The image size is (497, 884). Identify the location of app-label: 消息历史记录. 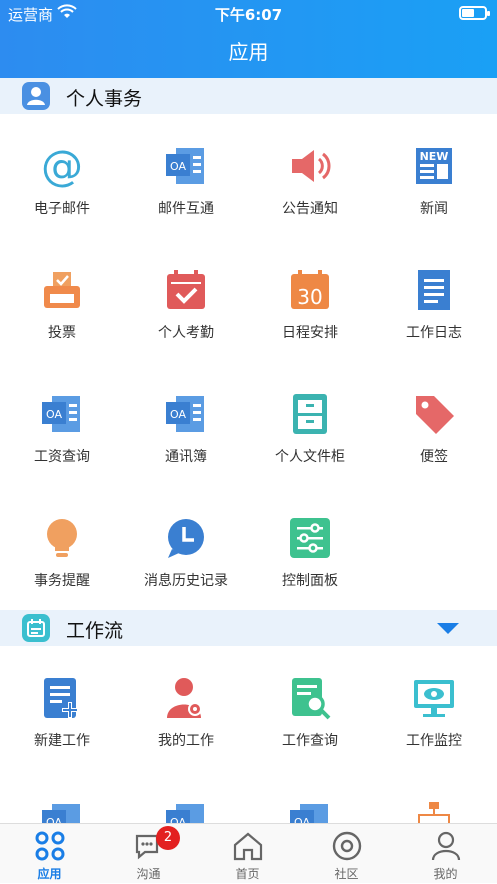
(186, 581).